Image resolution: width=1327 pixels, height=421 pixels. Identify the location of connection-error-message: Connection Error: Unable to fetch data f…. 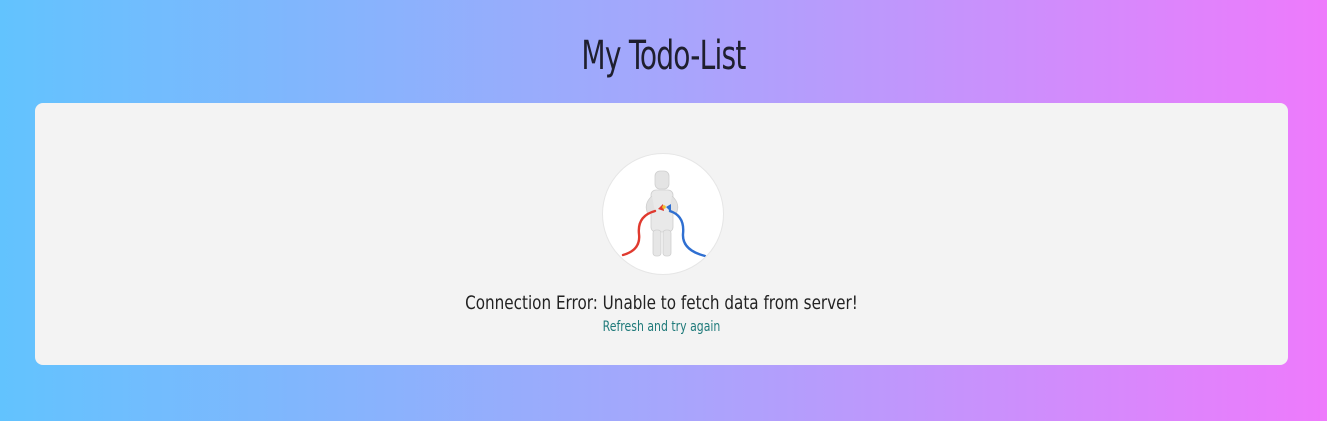
(661, 303).